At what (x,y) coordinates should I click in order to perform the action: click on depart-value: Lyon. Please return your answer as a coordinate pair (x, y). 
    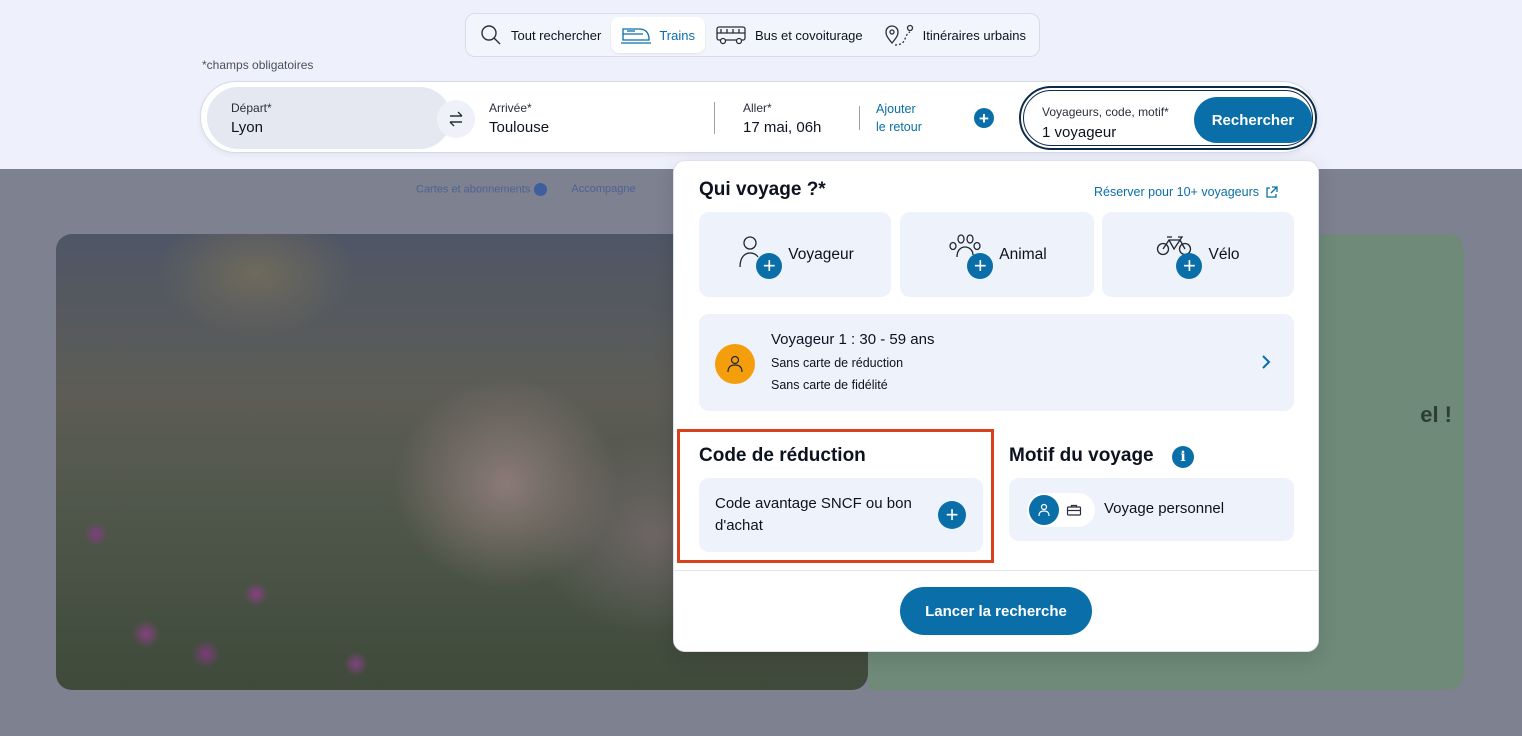
    Looking at the image, I should click on (247, 127).